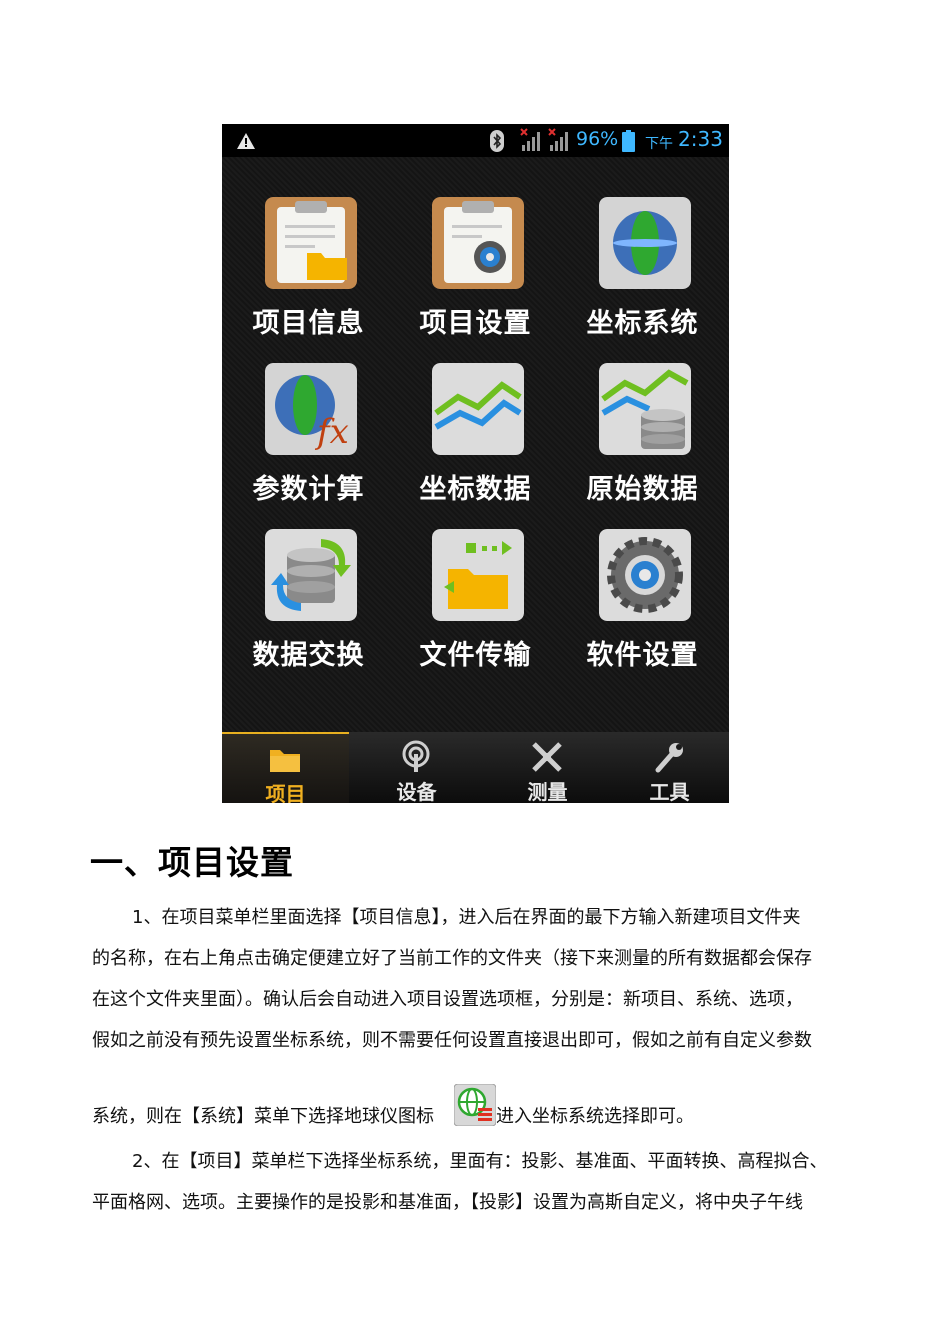 The width and height of the screenshot is (950, 1344). I want to click on menu-item-label: 软件设置, so click(642, 655).